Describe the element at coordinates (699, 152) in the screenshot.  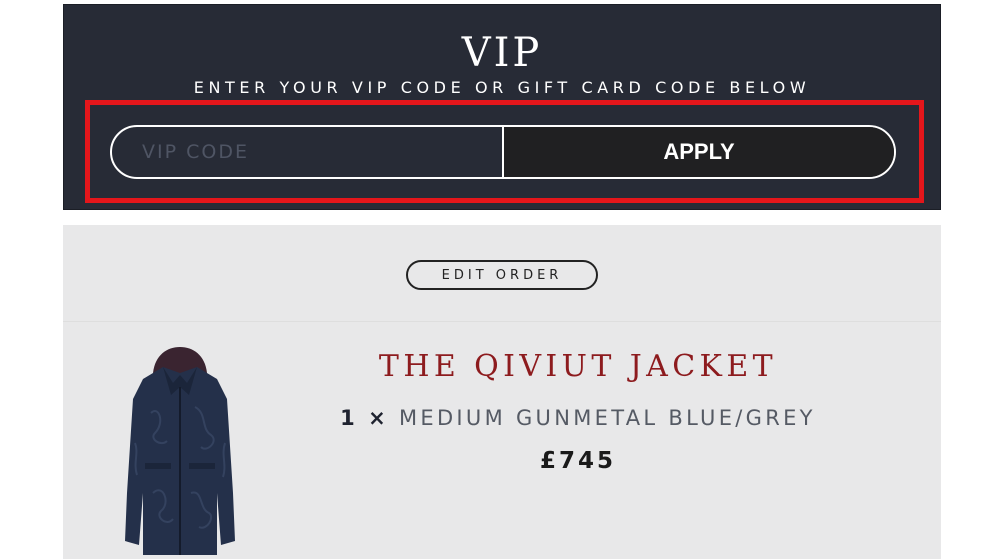
I see `apply-button: APPLY` at that location.